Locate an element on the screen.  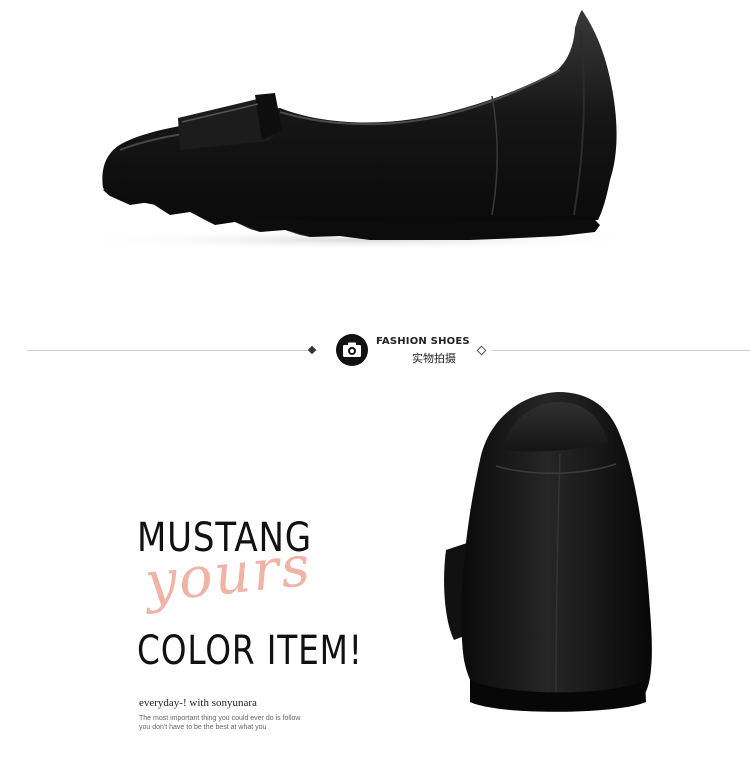
headline-line-2: COLOR ITEM! is located at coordinates (250, 651).